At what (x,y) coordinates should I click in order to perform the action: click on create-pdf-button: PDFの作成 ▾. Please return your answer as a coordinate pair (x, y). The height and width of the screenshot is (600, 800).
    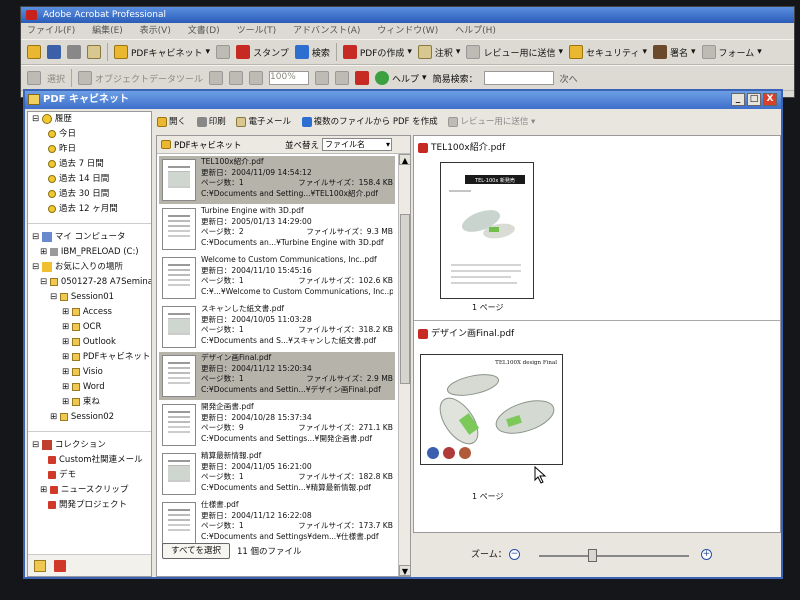
    Looking at the image, I should click on (377, 52).